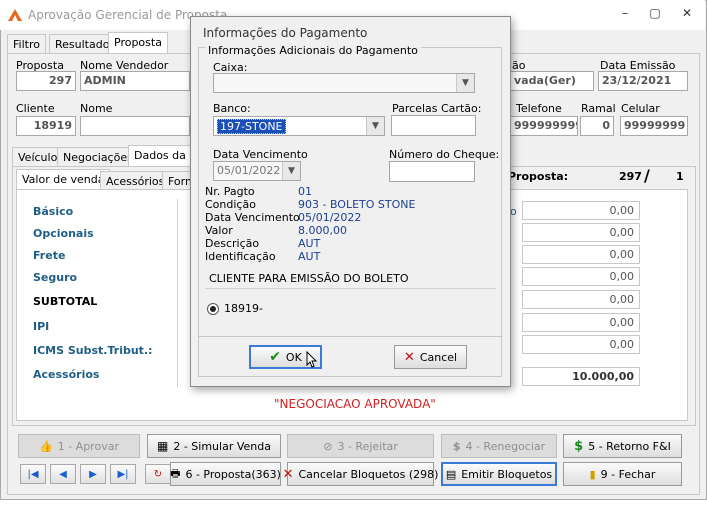  I want to click on proposta-summary-version: 1, so click(680, 176).